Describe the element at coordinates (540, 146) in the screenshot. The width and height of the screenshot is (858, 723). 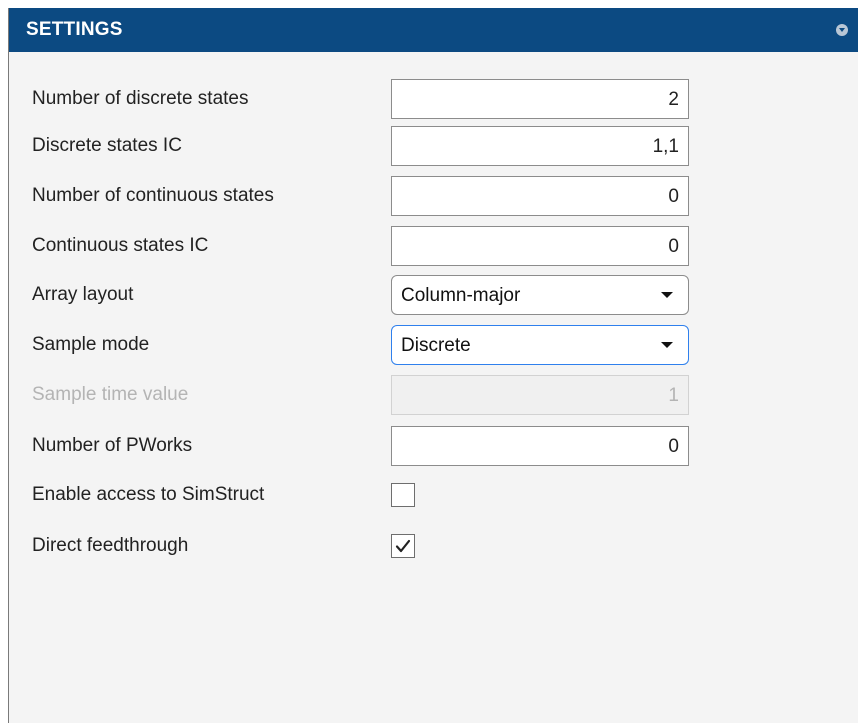
I see `discrete-ic-input: 1,1` at that location.